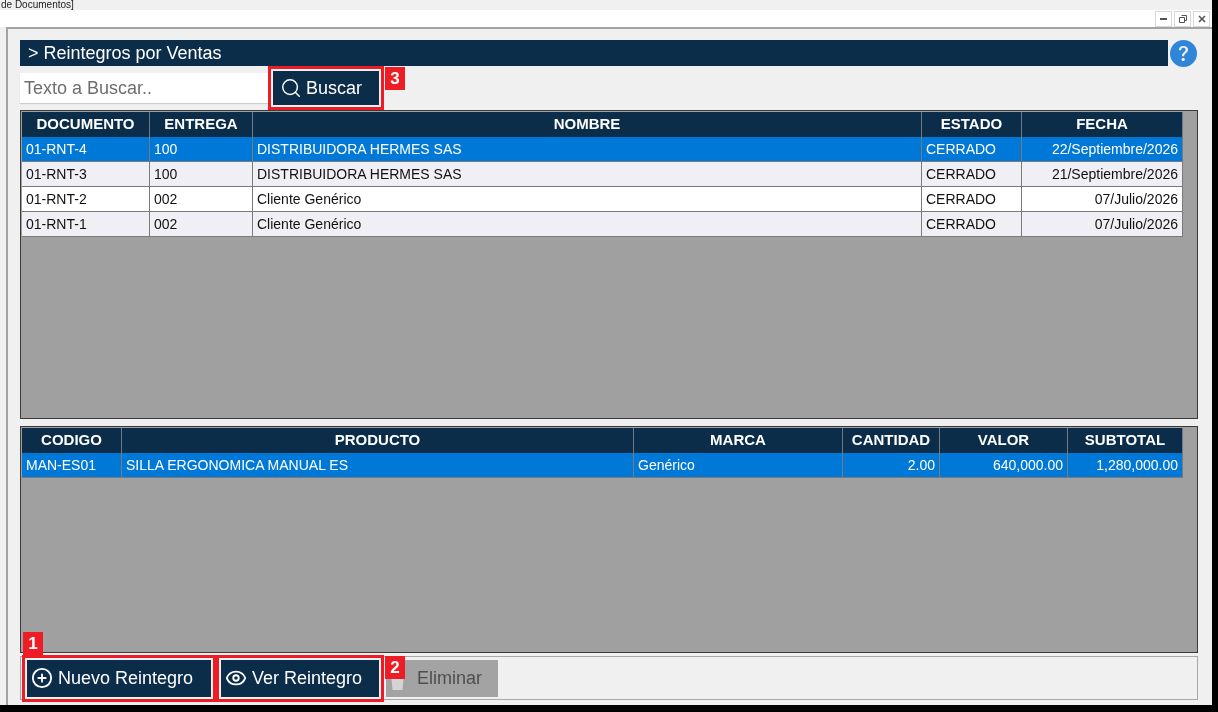 The image size is (1218, 712). What do you see at coordinates (326, 88) in the screenshot?
I see `search-button: Buscar` at bounding box center [326, 88].